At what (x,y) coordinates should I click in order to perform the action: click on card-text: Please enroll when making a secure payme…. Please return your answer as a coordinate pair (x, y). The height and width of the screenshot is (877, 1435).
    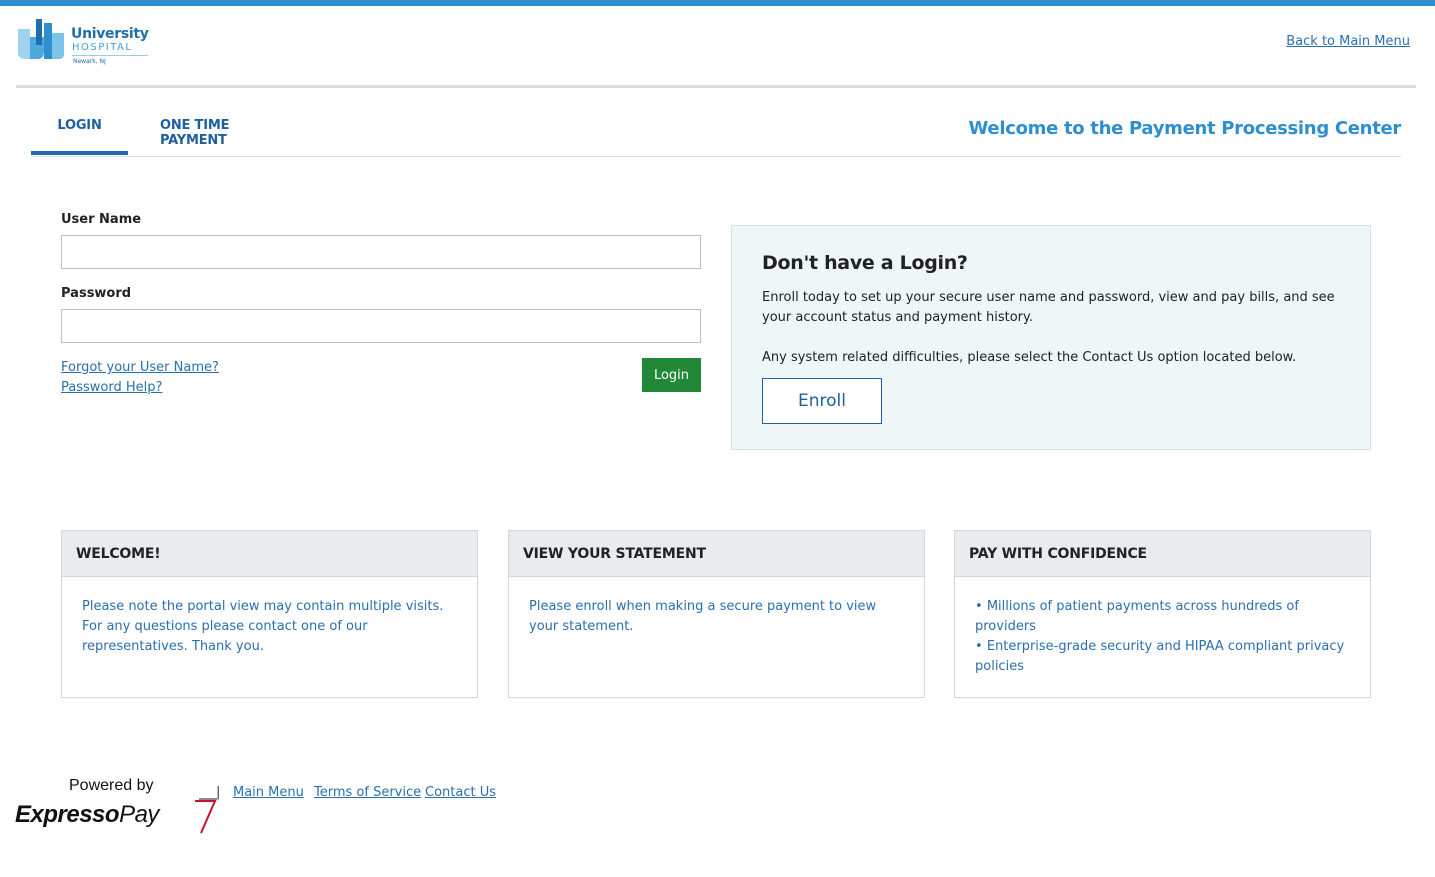
    Looking at the image, I should click on (703, 616).